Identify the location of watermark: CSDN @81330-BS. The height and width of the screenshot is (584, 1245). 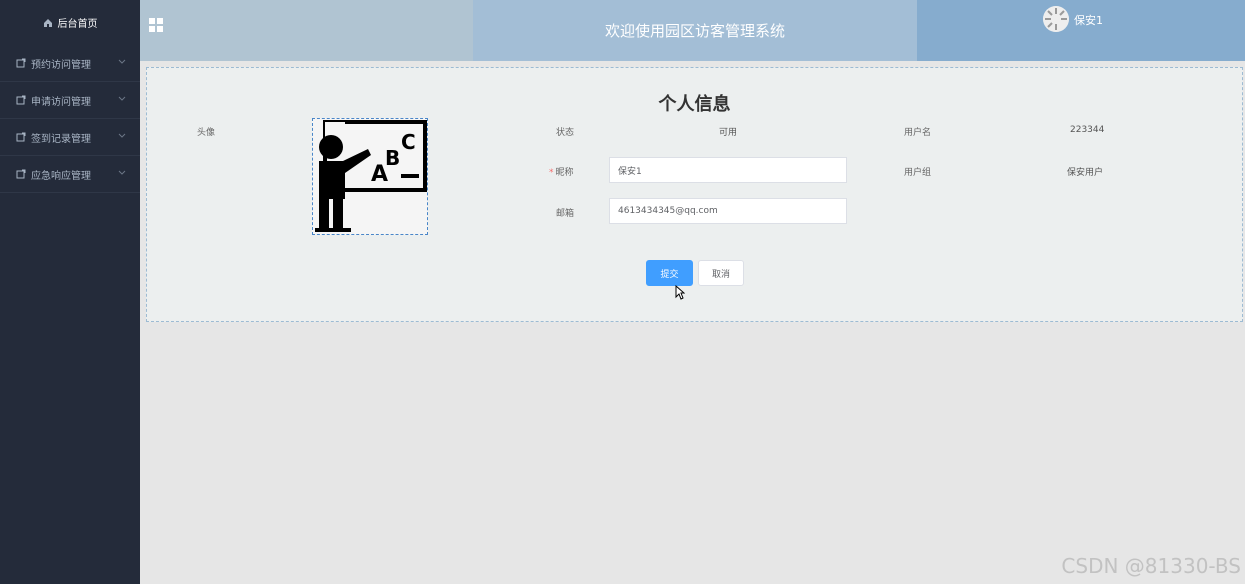
(1151, 566).